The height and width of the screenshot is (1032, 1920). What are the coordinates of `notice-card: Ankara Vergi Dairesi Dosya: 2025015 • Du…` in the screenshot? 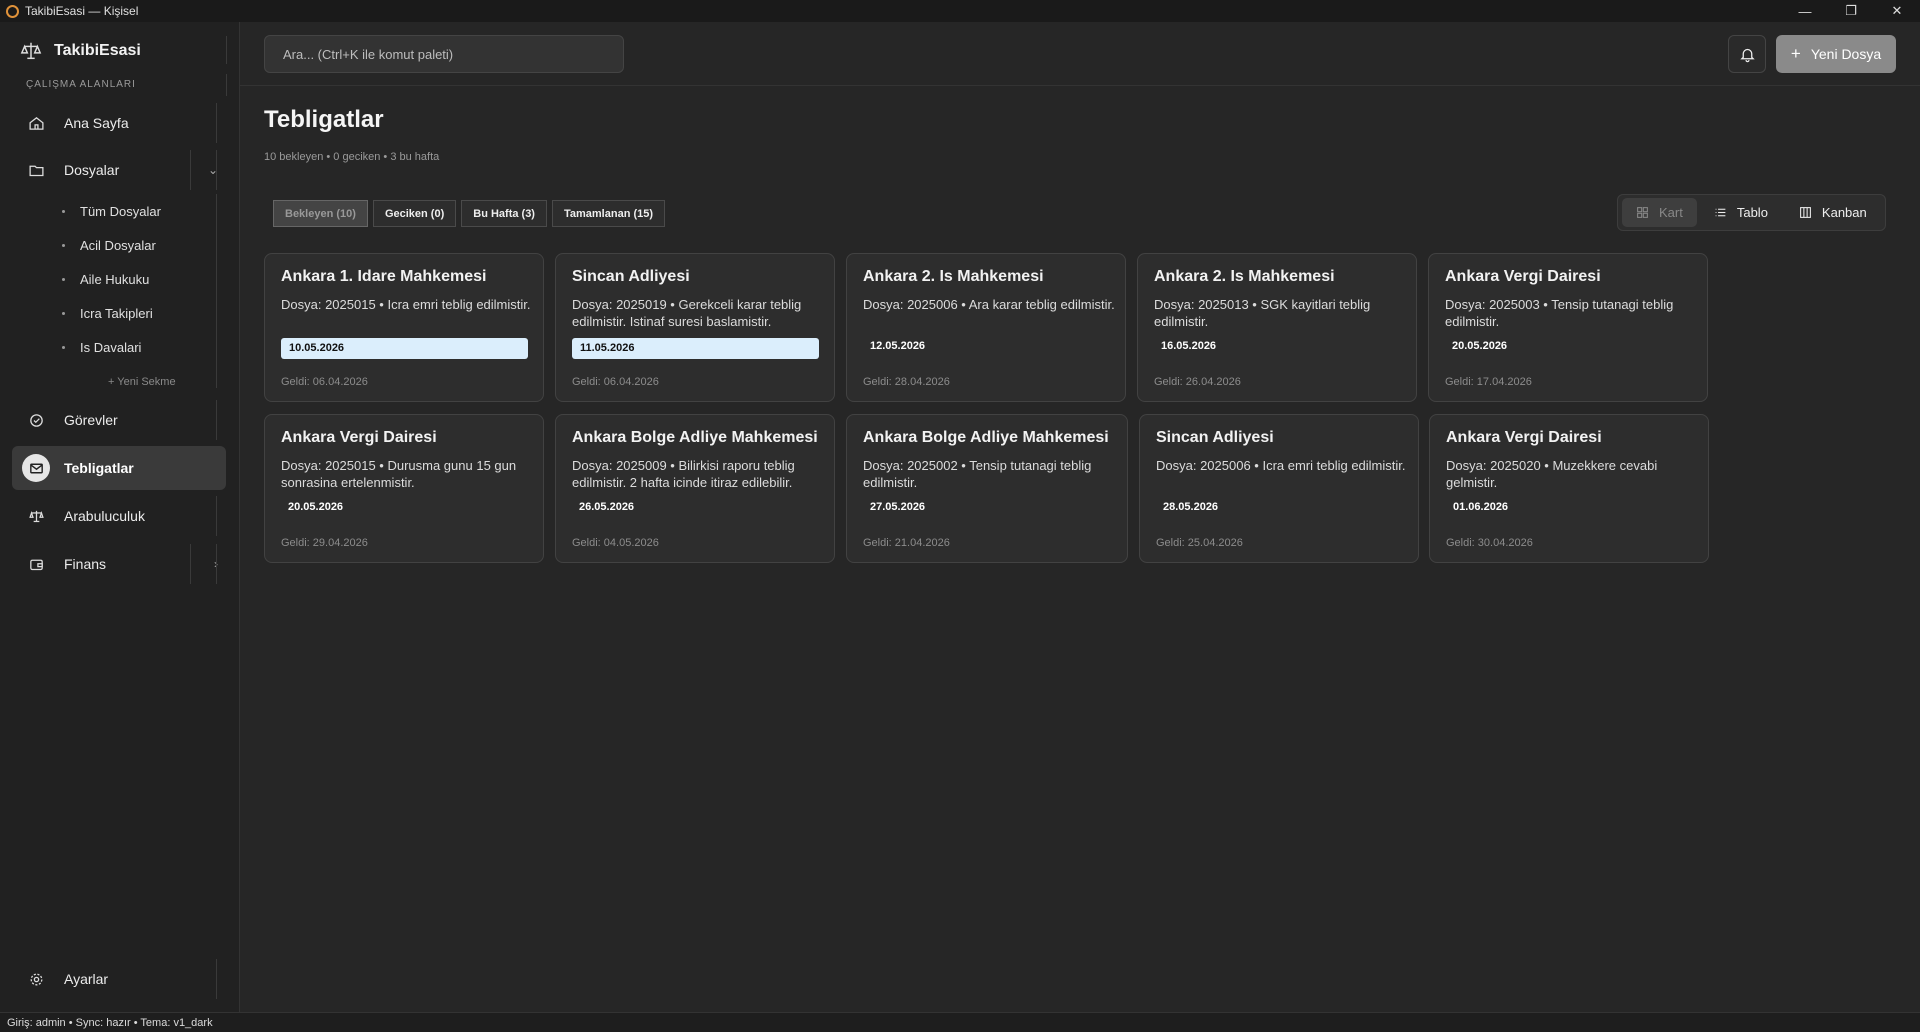 It's located at (404, 488).